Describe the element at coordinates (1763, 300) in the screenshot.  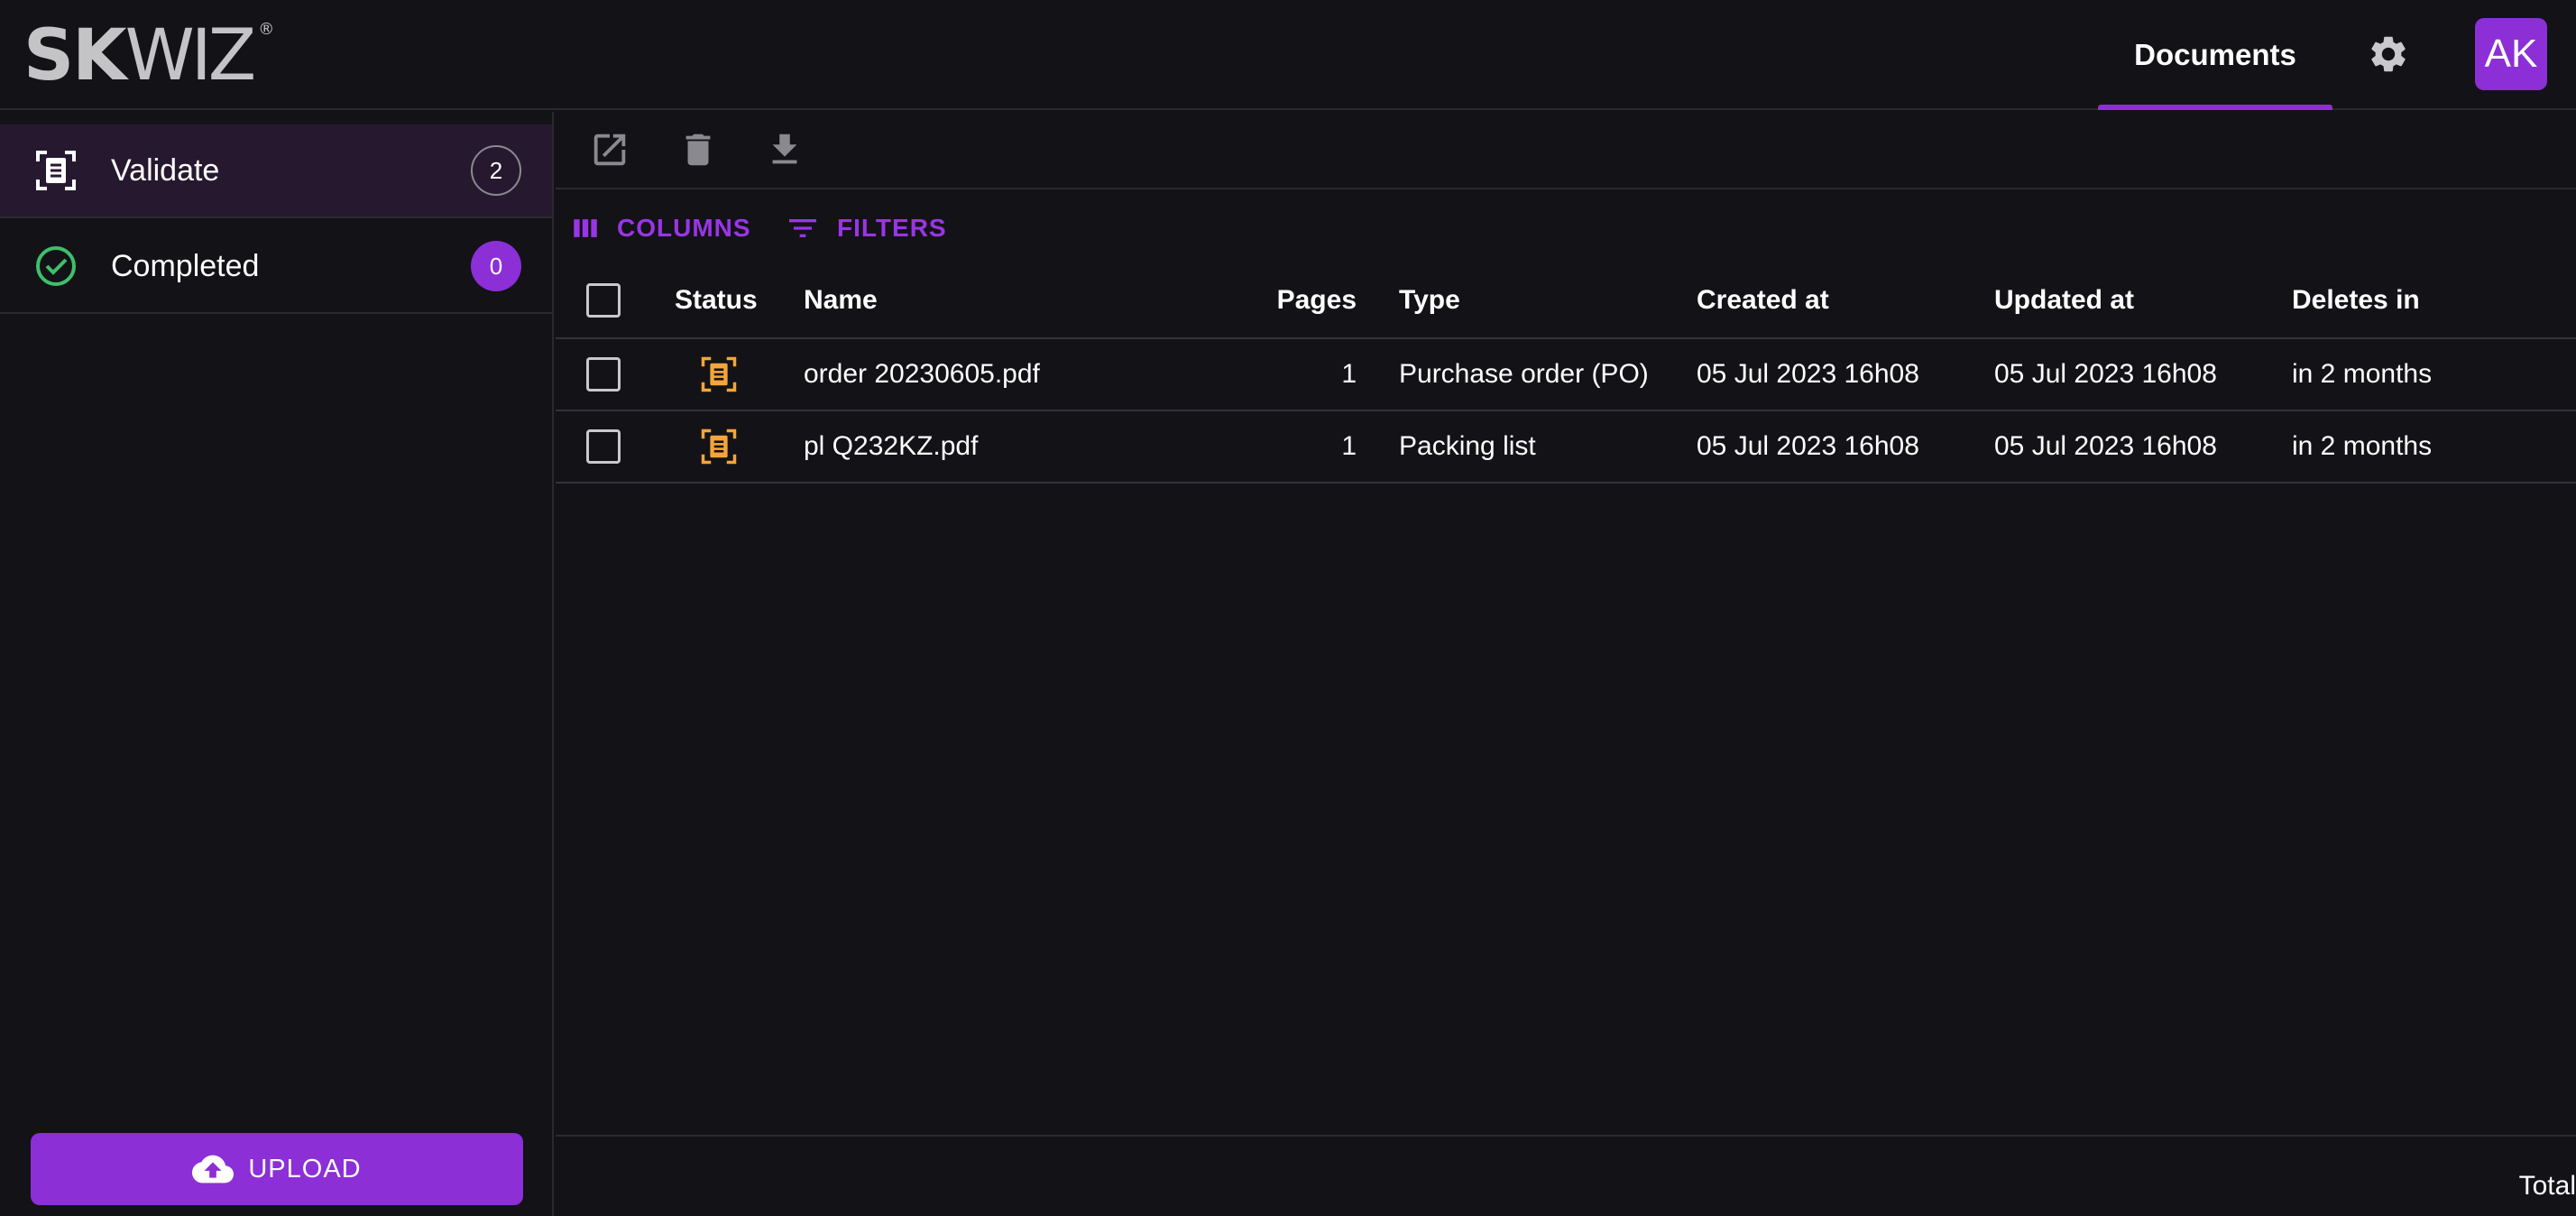
I see `column-header-created-at: Created at` at that location.